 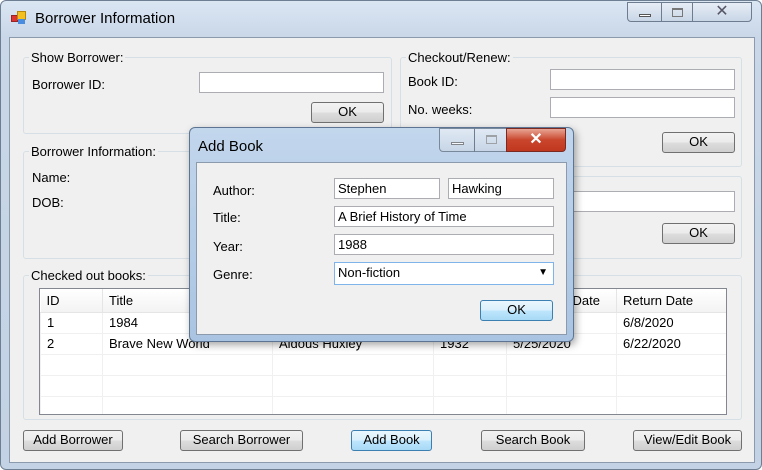 What do you see at coordinates (71, 301) in the screenshot?
I see `header-id: ID` at bounding box center [71, 301].